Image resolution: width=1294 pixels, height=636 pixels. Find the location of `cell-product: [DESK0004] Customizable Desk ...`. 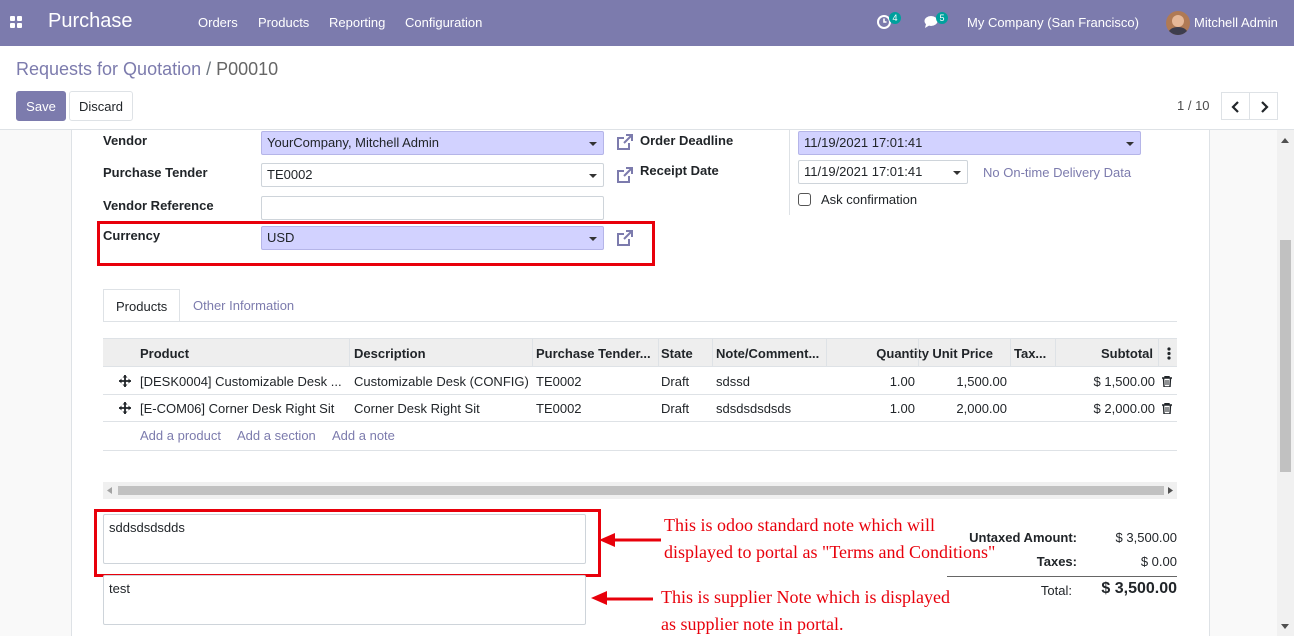

cell-product: [DESK0004] Customizable Desk ... is located at coordinates (243, 381).